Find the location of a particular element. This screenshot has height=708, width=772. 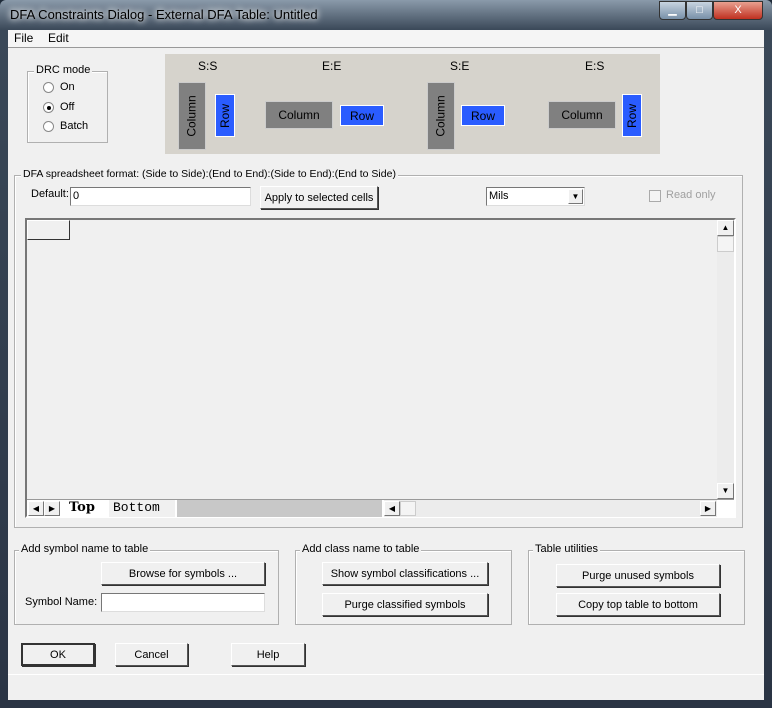

tab-scroll-left-icon: ◀ is located at coordinates (36, 508).